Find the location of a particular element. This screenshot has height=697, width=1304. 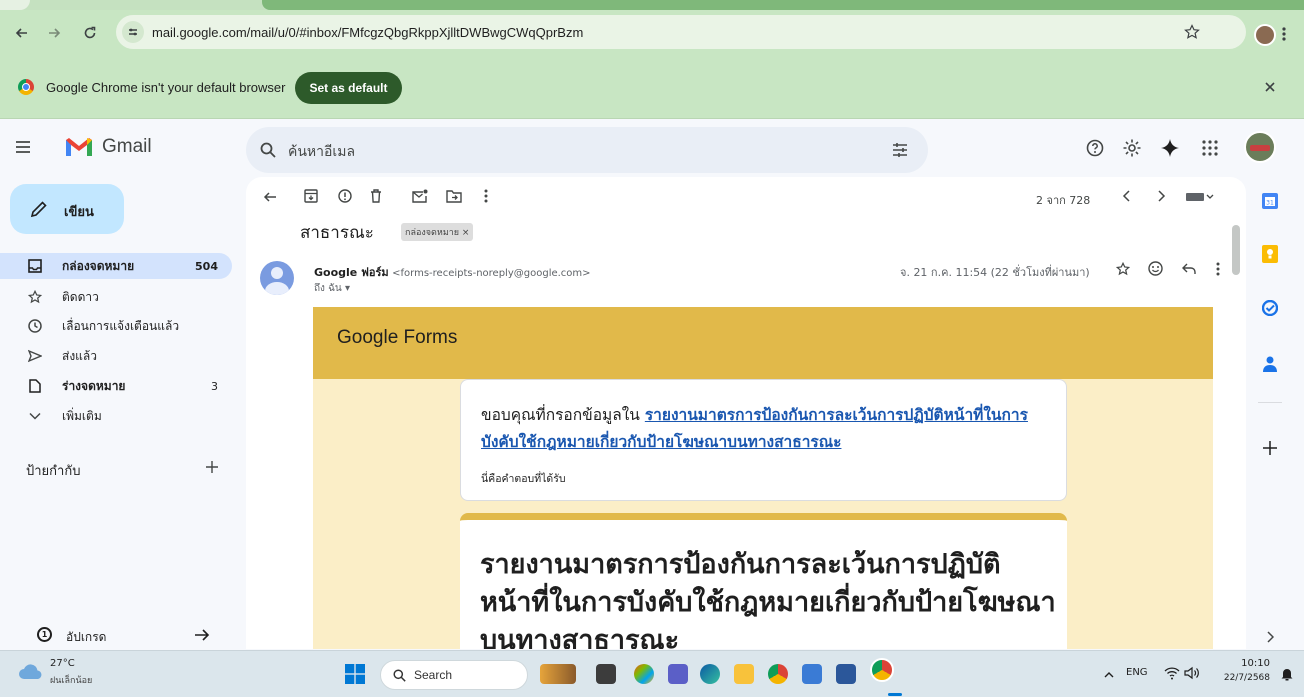

word-icon is located at coordinates (846, 674).